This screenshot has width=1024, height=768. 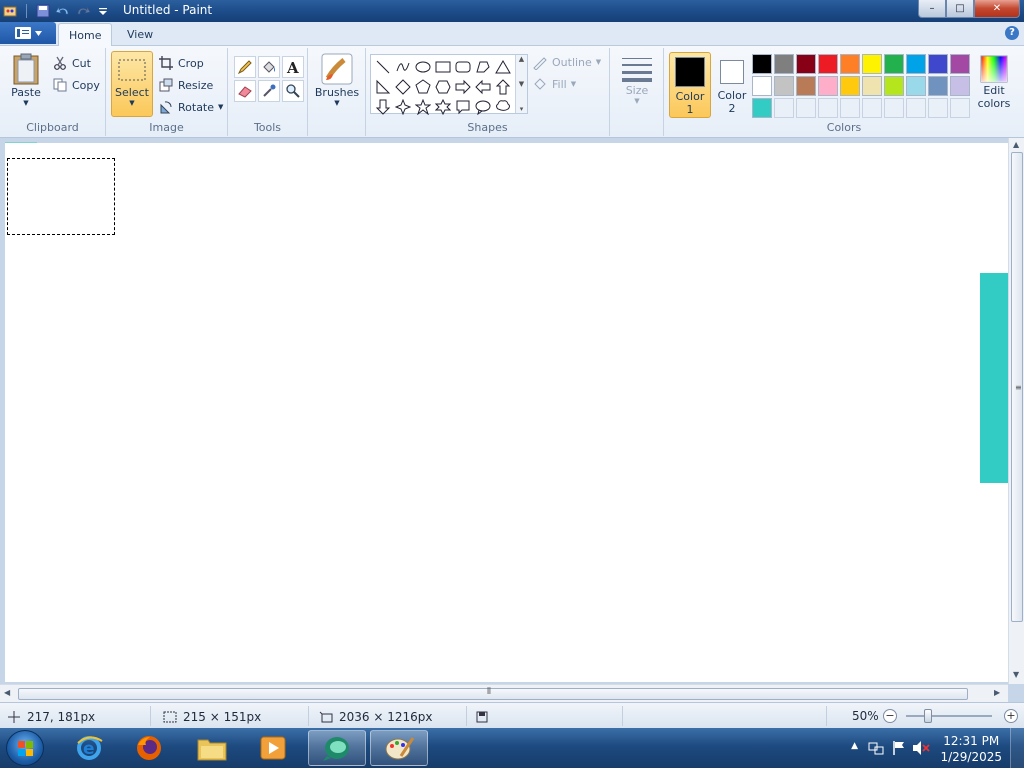 What do you see at coordinates (383, 107) in the screenshot?
I see `down-arrow-shape-icon` at bounding box center [383, 107].